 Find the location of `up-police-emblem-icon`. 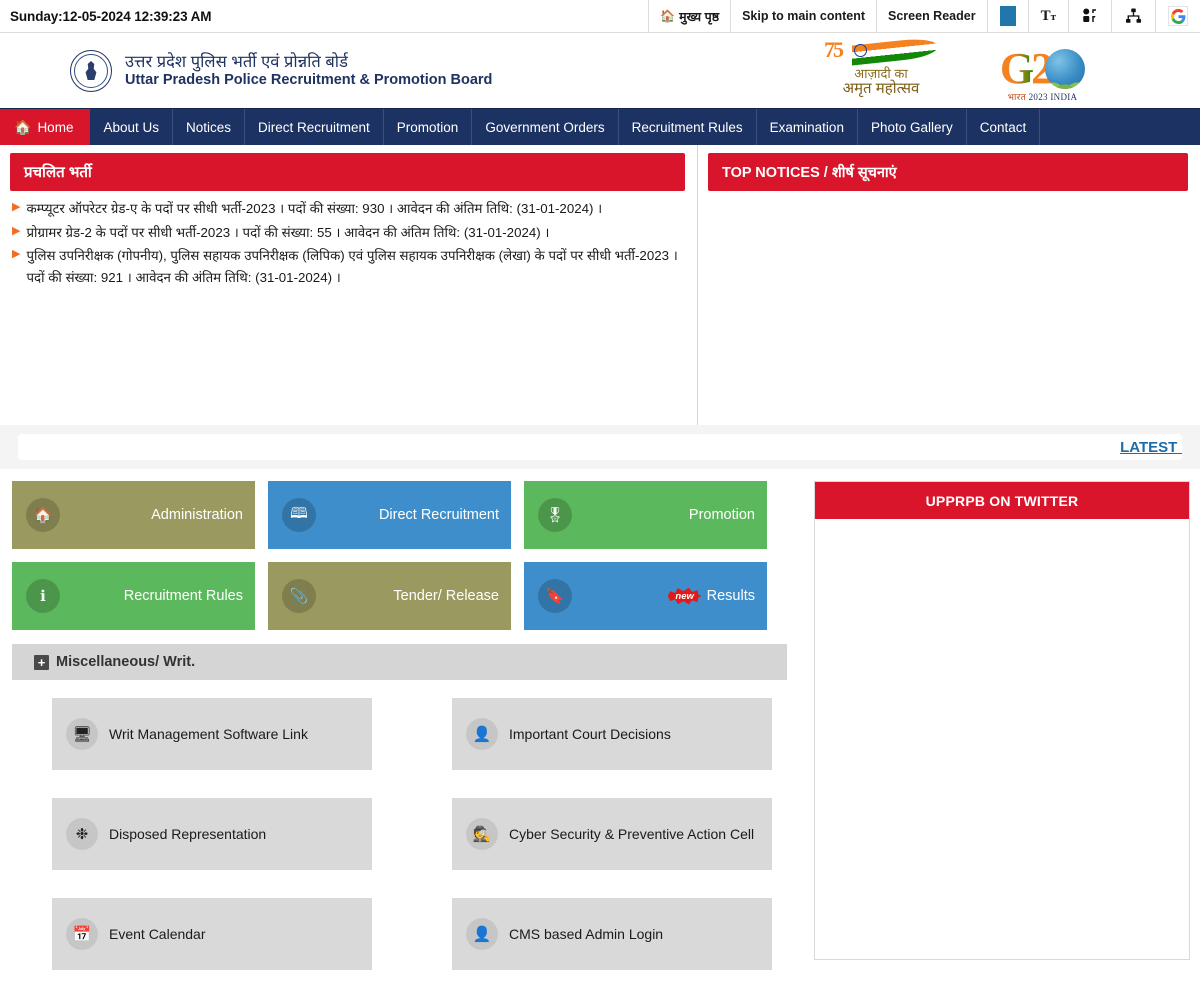

up-police-emblem-icon is located at coordinates (91, 70).